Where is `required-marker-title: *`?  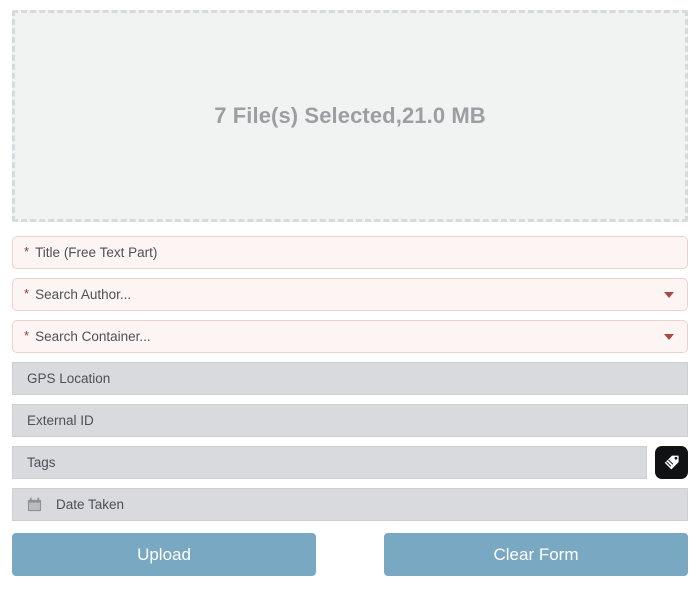
required-marker-title: * is located at coordinates (27, 251).